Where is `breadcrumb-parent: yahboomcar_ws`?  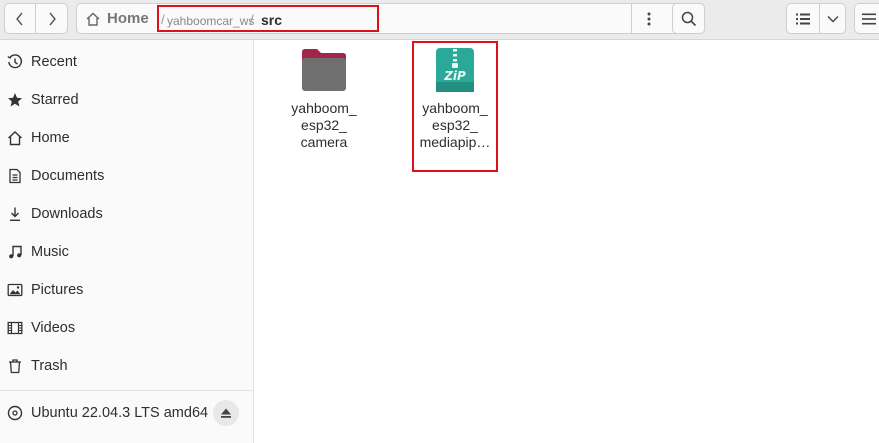
breadcrumb-parent: yahboomcar_ws is located at coordinates (210, 21).